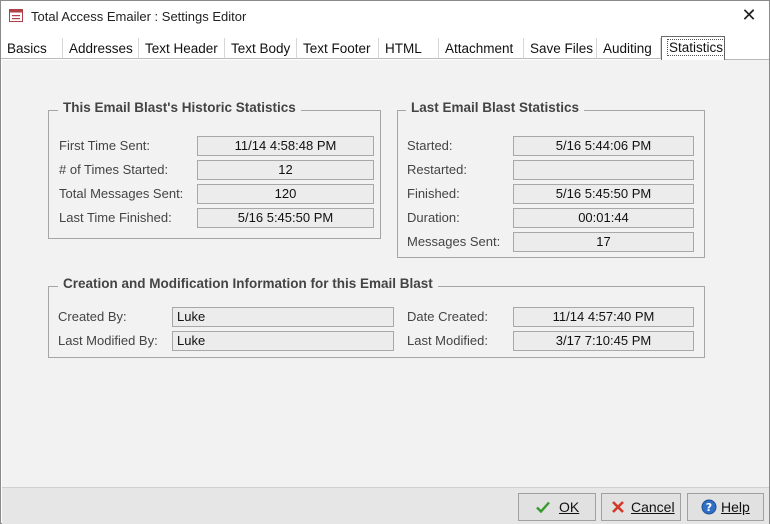  I want to click on tab-basics: Basics, so click(32, 48).